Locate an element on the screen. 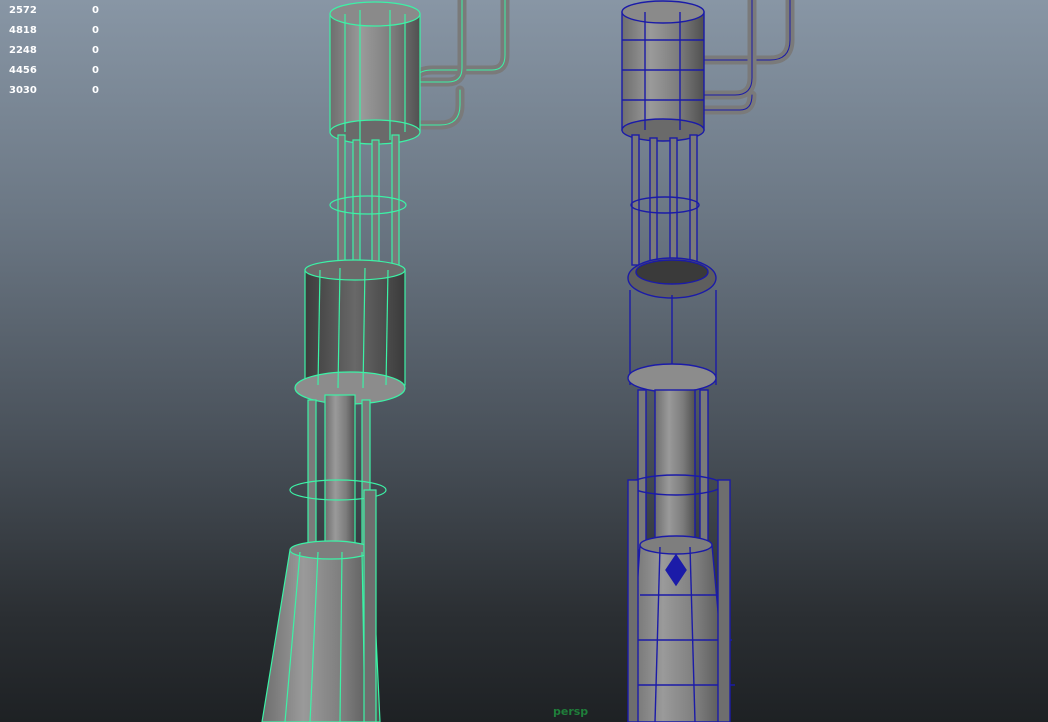 This screenshot has height=722, width=1048. hud-row: 3030 0 is located at coordinates (59, 91).